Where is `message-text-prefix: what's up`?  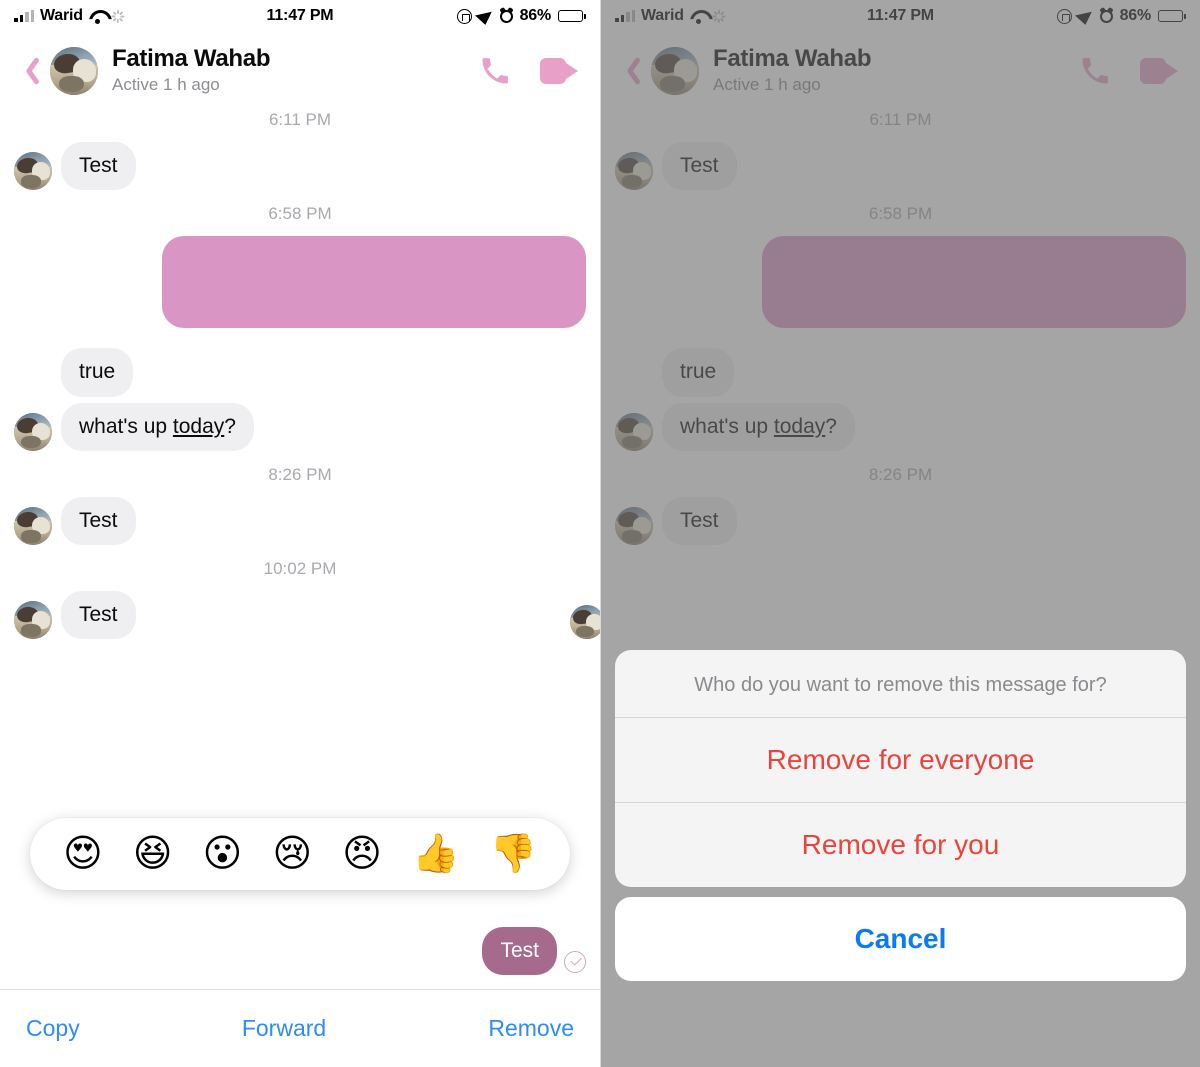 message-text-prefix: what's up is located at coordinates (126, 426).